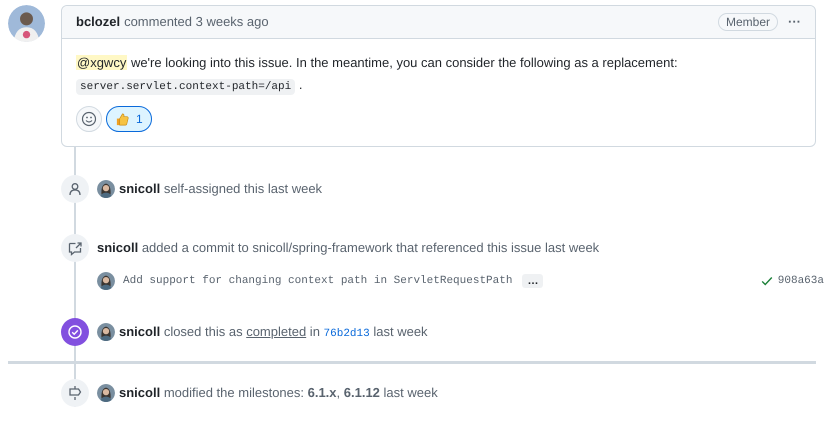  I want to click on completed-link: completed, so click(276, 331).